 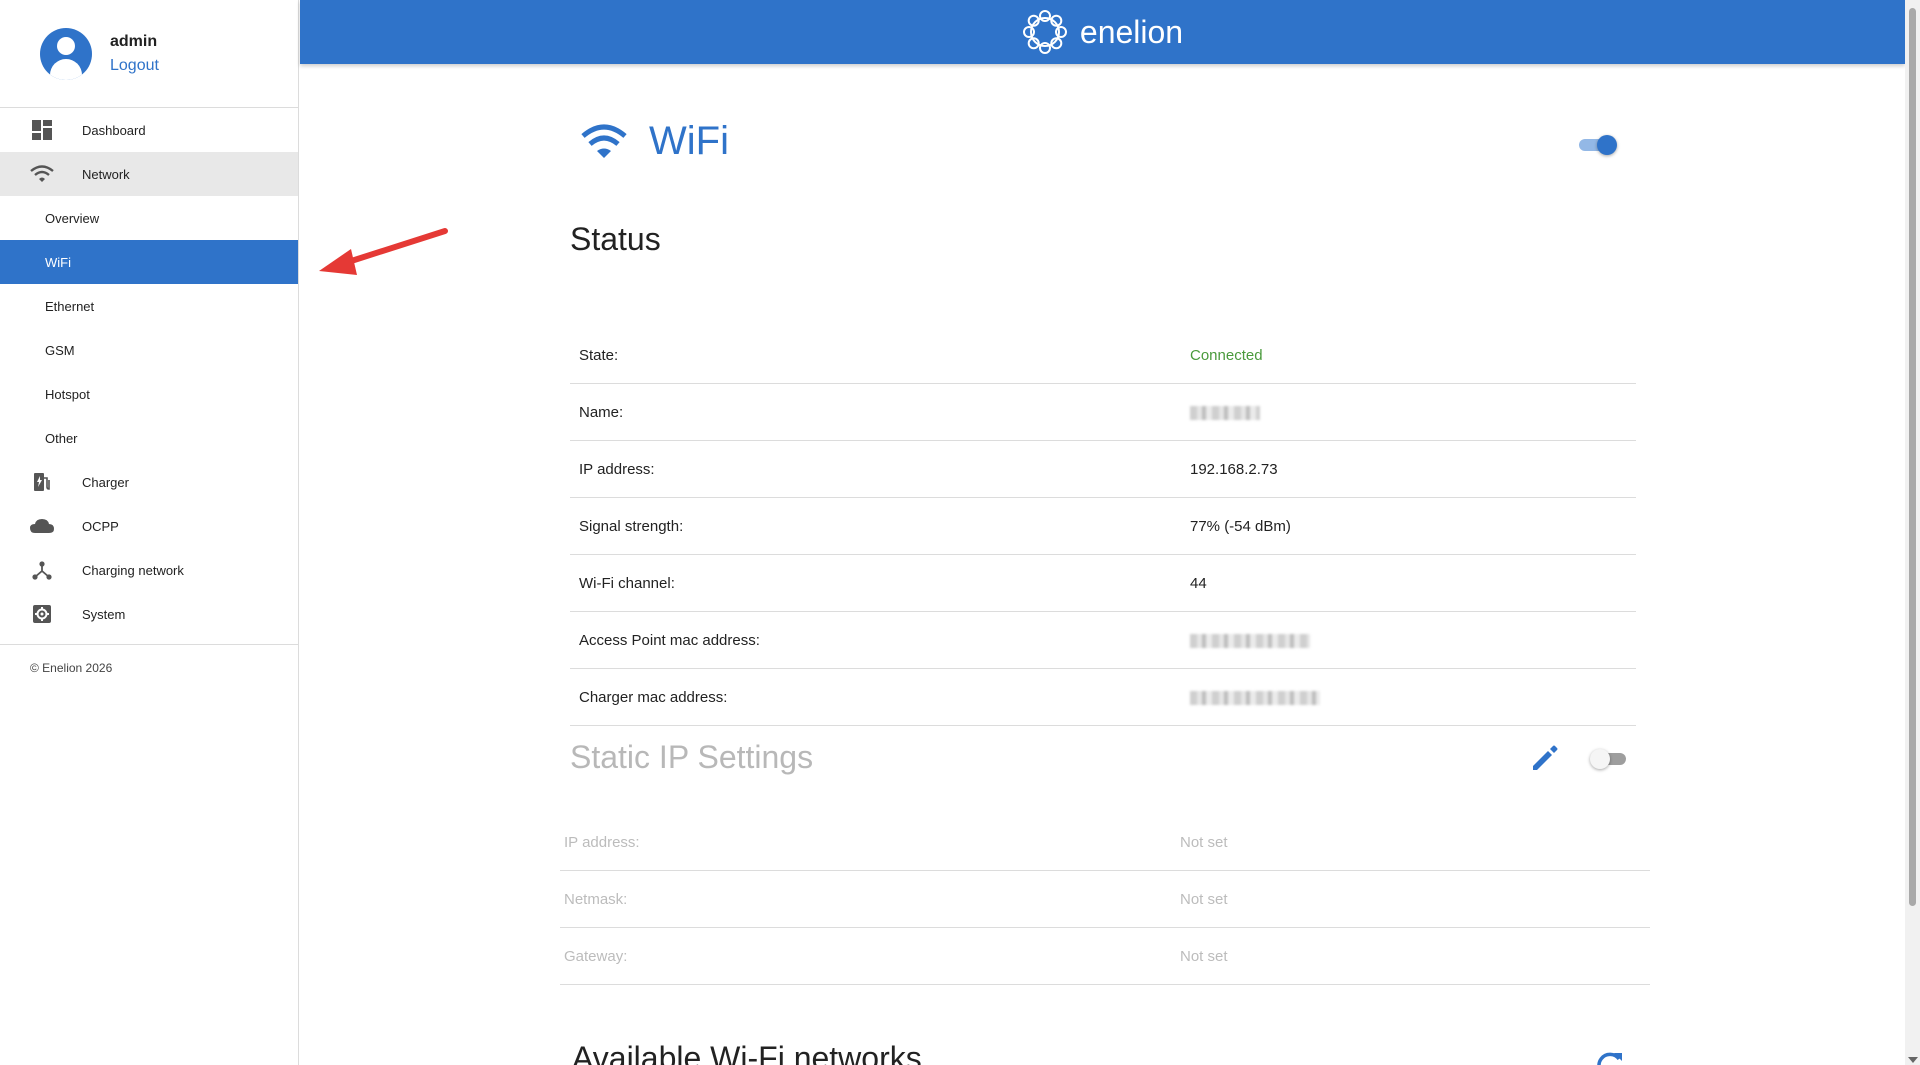 I want to click on annotation-arrow-icon, so click(x=383, y=251).